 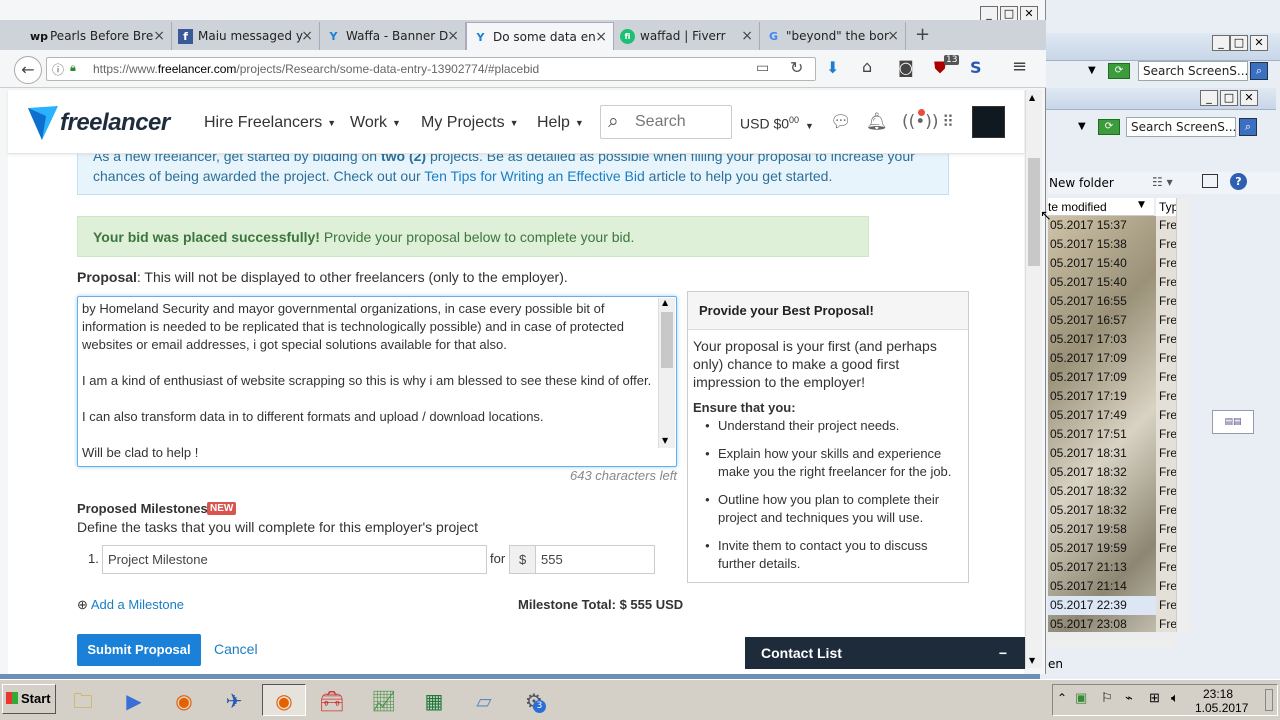 What do you see at coordinates (976, 67) in the screenshot?
I see `skype-icon: S` at bounding box center [976, 67].